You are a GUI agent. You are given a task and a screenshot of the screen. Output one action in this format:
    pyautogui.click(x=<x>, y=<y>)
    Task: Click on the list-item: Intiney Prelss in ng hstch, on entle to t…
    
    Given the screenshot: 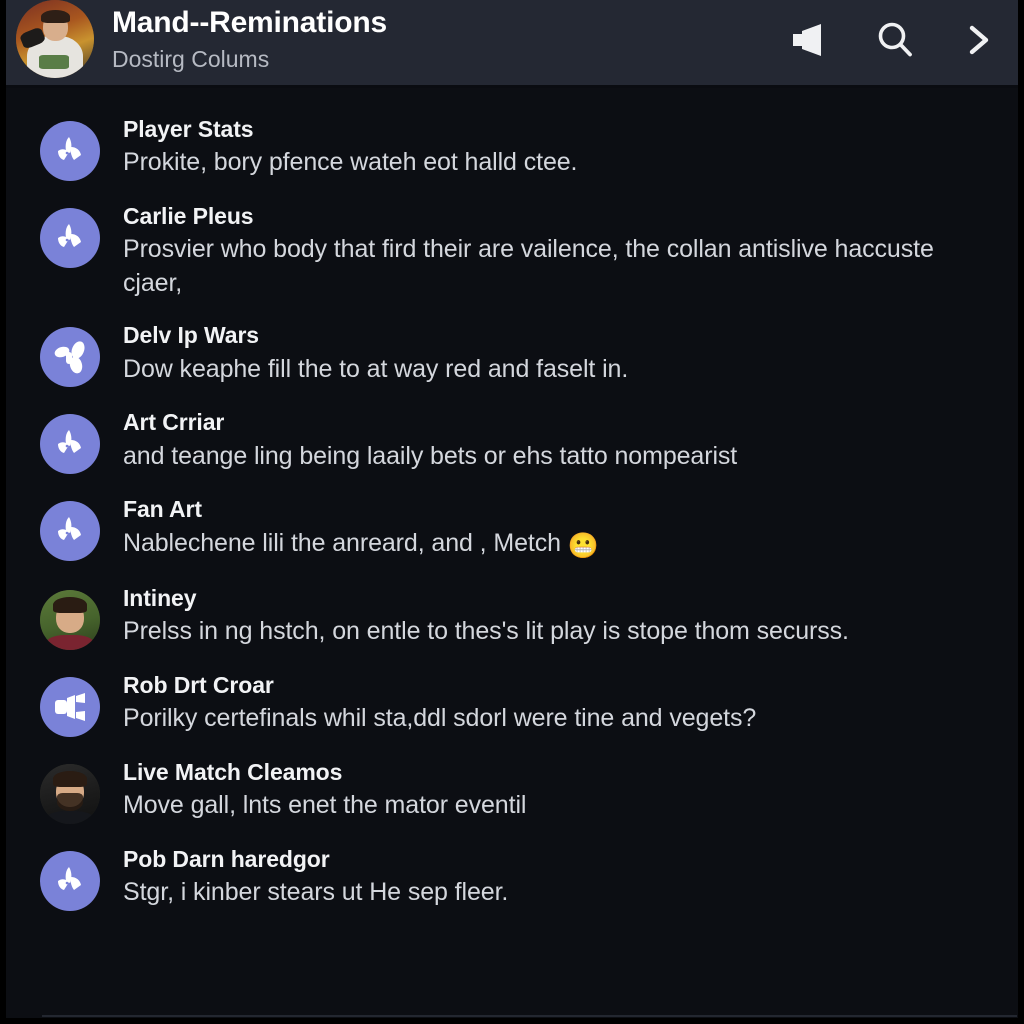 What is the action you would take?
    pyautogui.click(x=512, y=616)
    